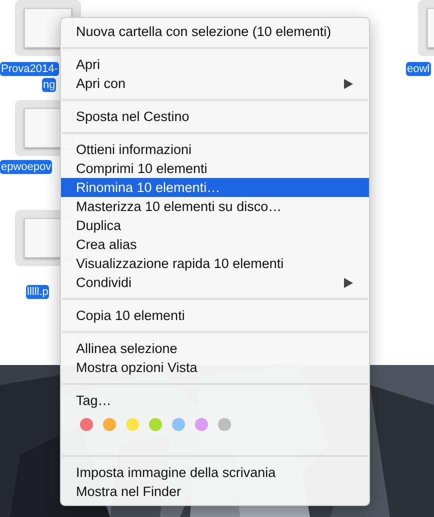 The image size is (434, 517). I want to click on file-name: Prova2014-, so click(29, 69).